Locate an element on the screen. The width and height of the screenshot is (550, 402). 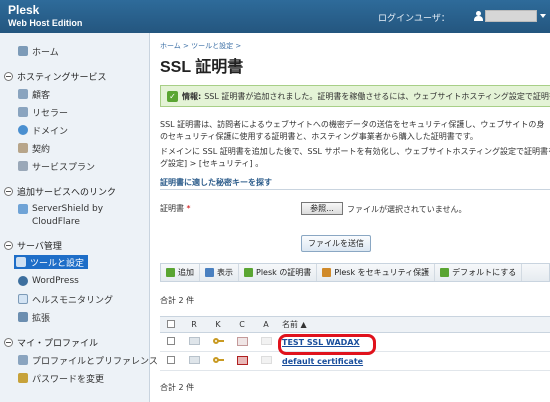
tools-icon is located at coordinates (21, 262).